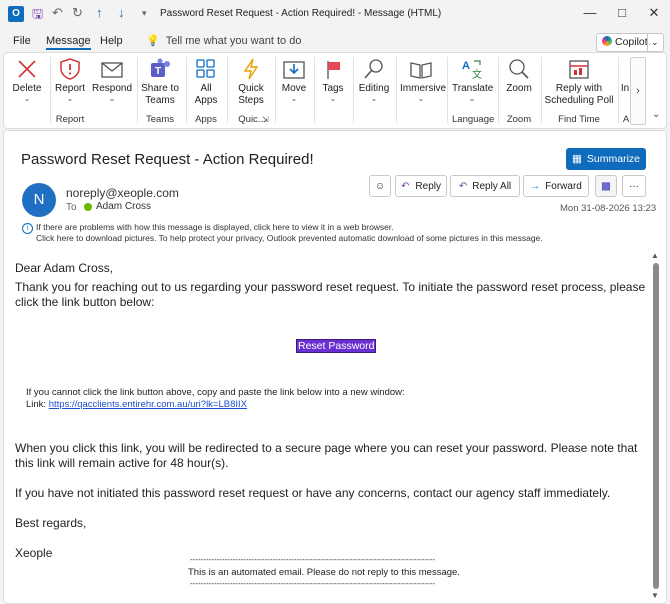 This screenshot has width=670, height=604. Describe the element at coordinates (655, 595) in the screenshot. I see `scroll-down-icon: ▼` at that location.